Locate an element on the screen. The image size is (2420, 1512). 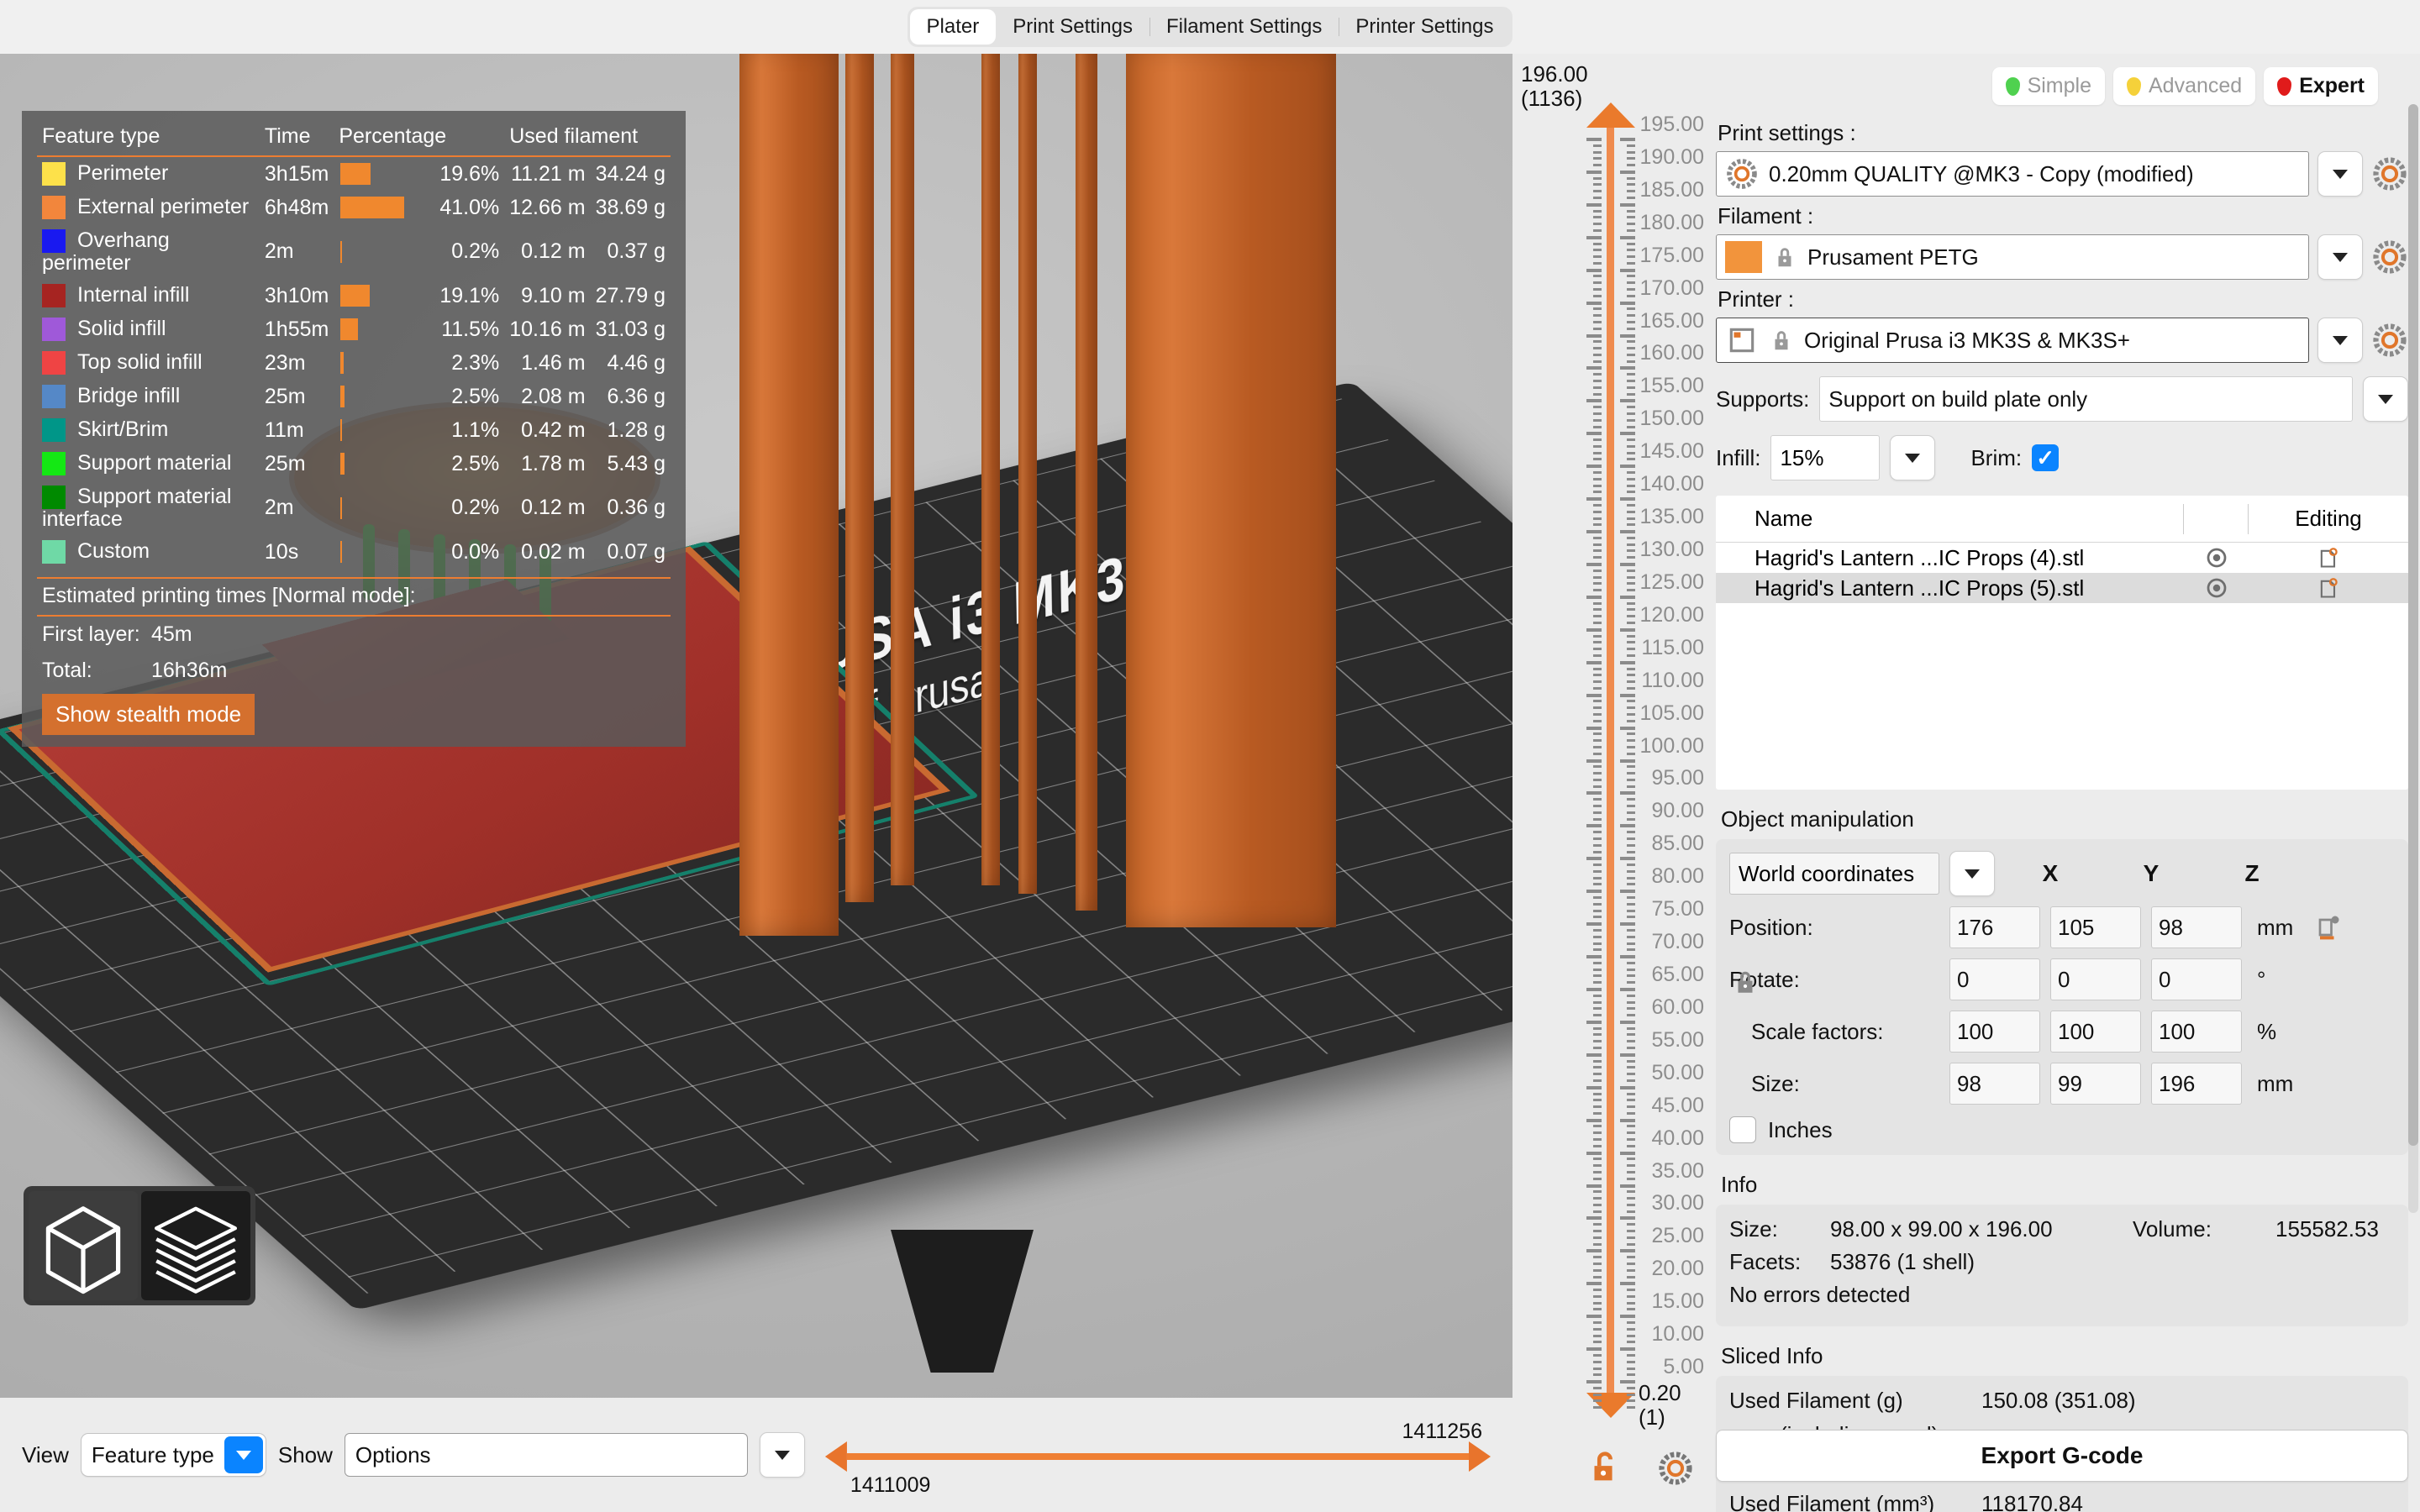
moves-slider: 1411009 1411256 is located at coordinates (1157, 1458).